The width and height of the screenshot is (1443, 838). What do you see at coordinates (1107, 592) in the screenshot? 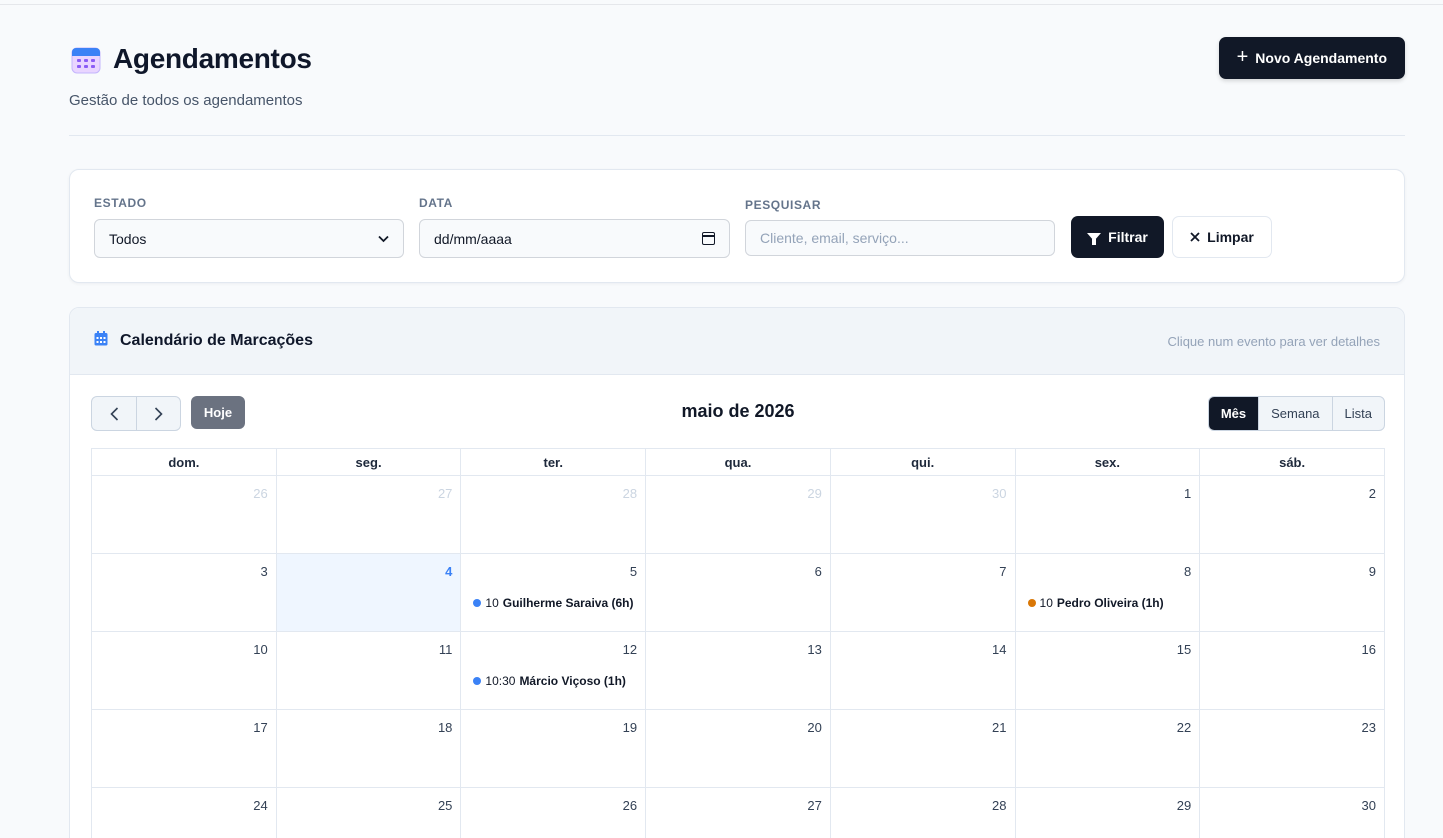
I see `day-cell: 8 10 Pedro Oliveira (1h)` at bounding box center [1107, 592].